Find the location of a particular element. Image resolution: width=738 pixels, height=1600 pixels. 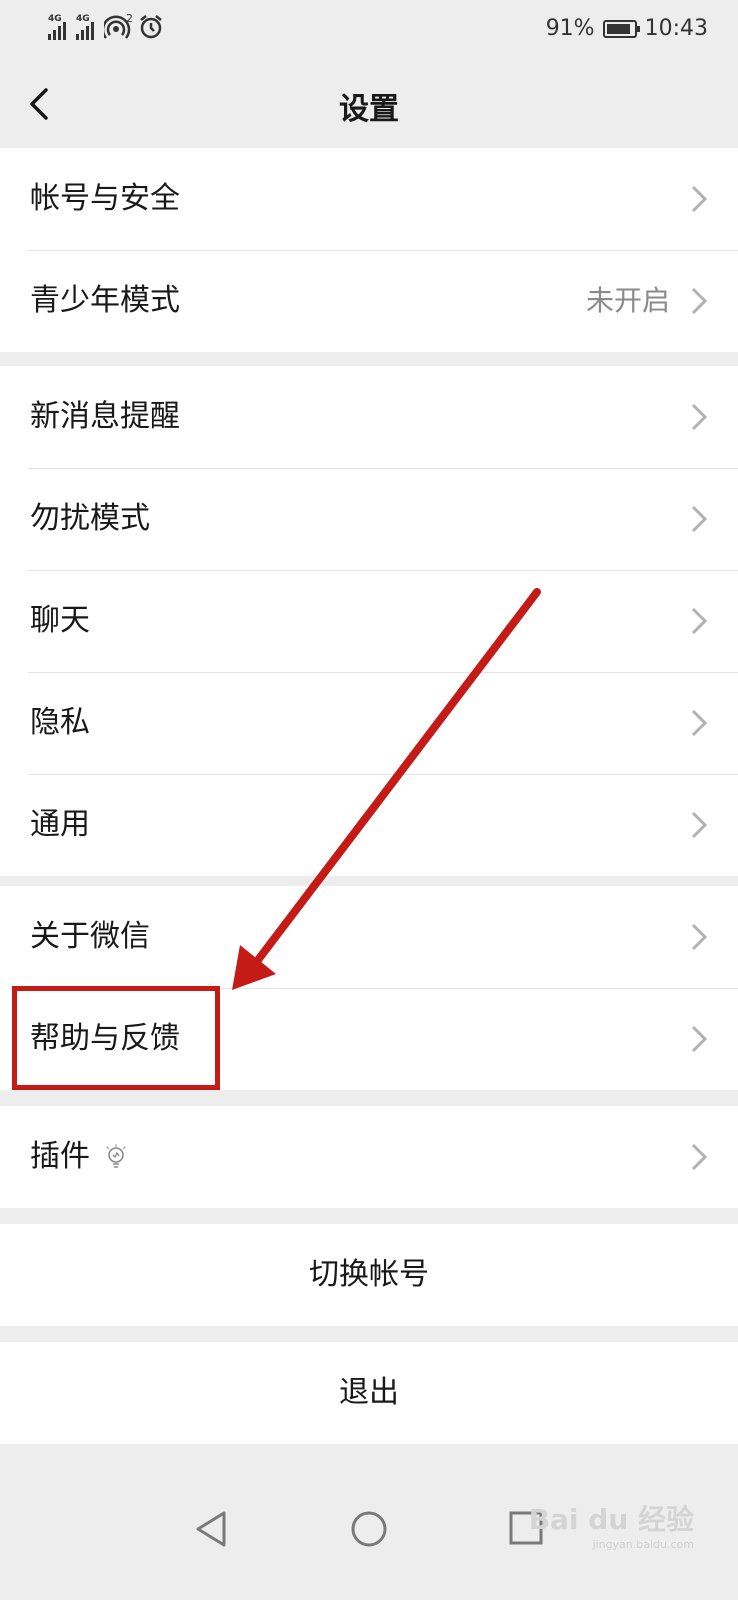

alarm-icon is located at coordinates (151, 27).